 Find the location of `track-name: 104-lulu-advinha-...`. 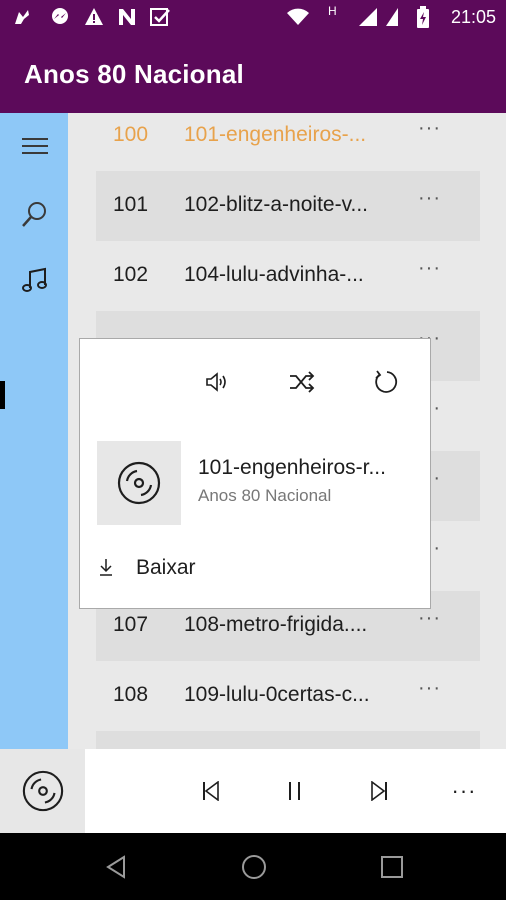

track-name: 104-lulu-advinha-... is located at coordinates (274, 274).